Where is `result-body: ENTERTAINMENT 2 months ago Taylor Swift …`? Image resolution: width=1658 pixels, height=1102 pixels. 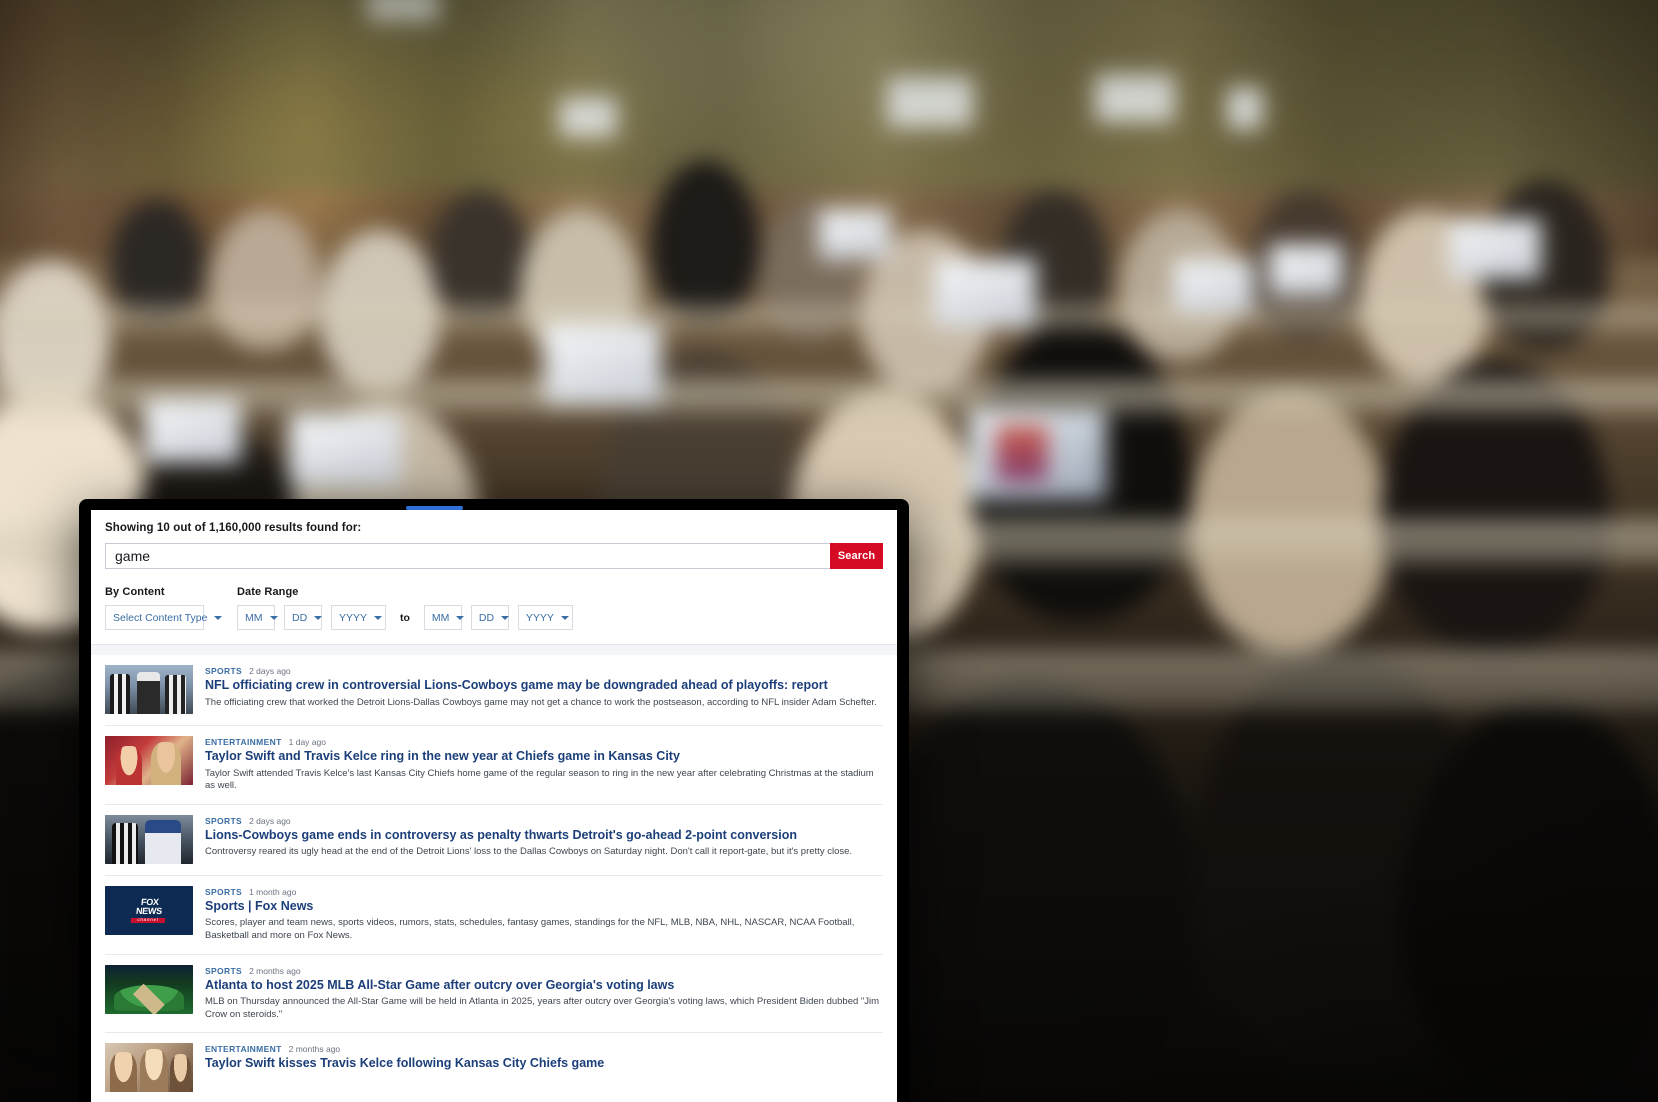
result-body: ENTERTAINMENT 2 months ago Taylor Swift … is located at coordinates (544, 1059).